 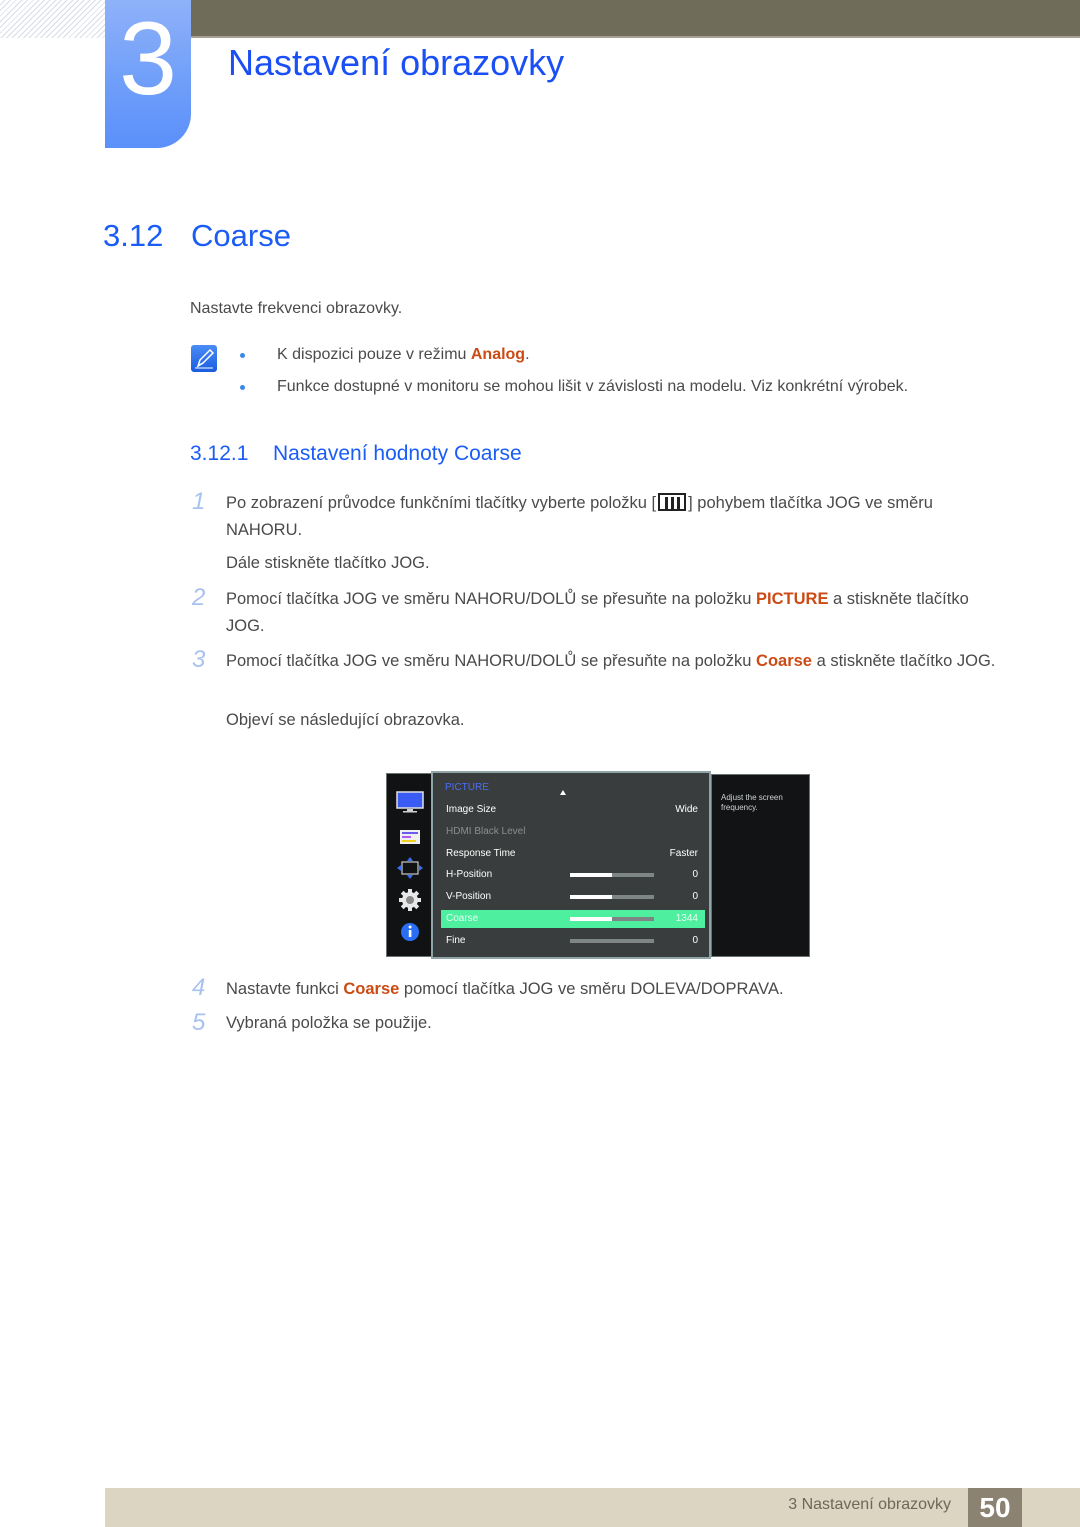 What do you see at coordinates (635, 19) in the screenshot?
I see `header-bar` at bounding box center [635, 19].